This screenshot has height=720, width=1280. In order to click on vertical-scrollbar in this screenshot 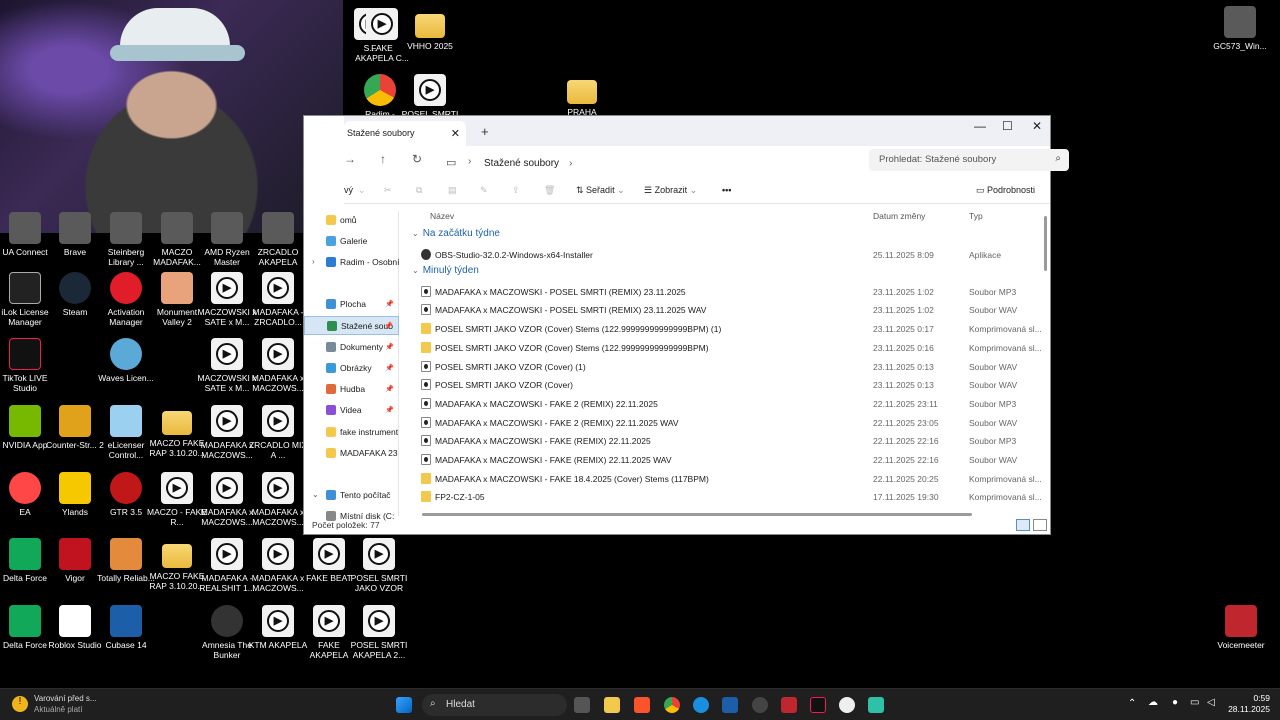, I will do `click(1045, 243)`.